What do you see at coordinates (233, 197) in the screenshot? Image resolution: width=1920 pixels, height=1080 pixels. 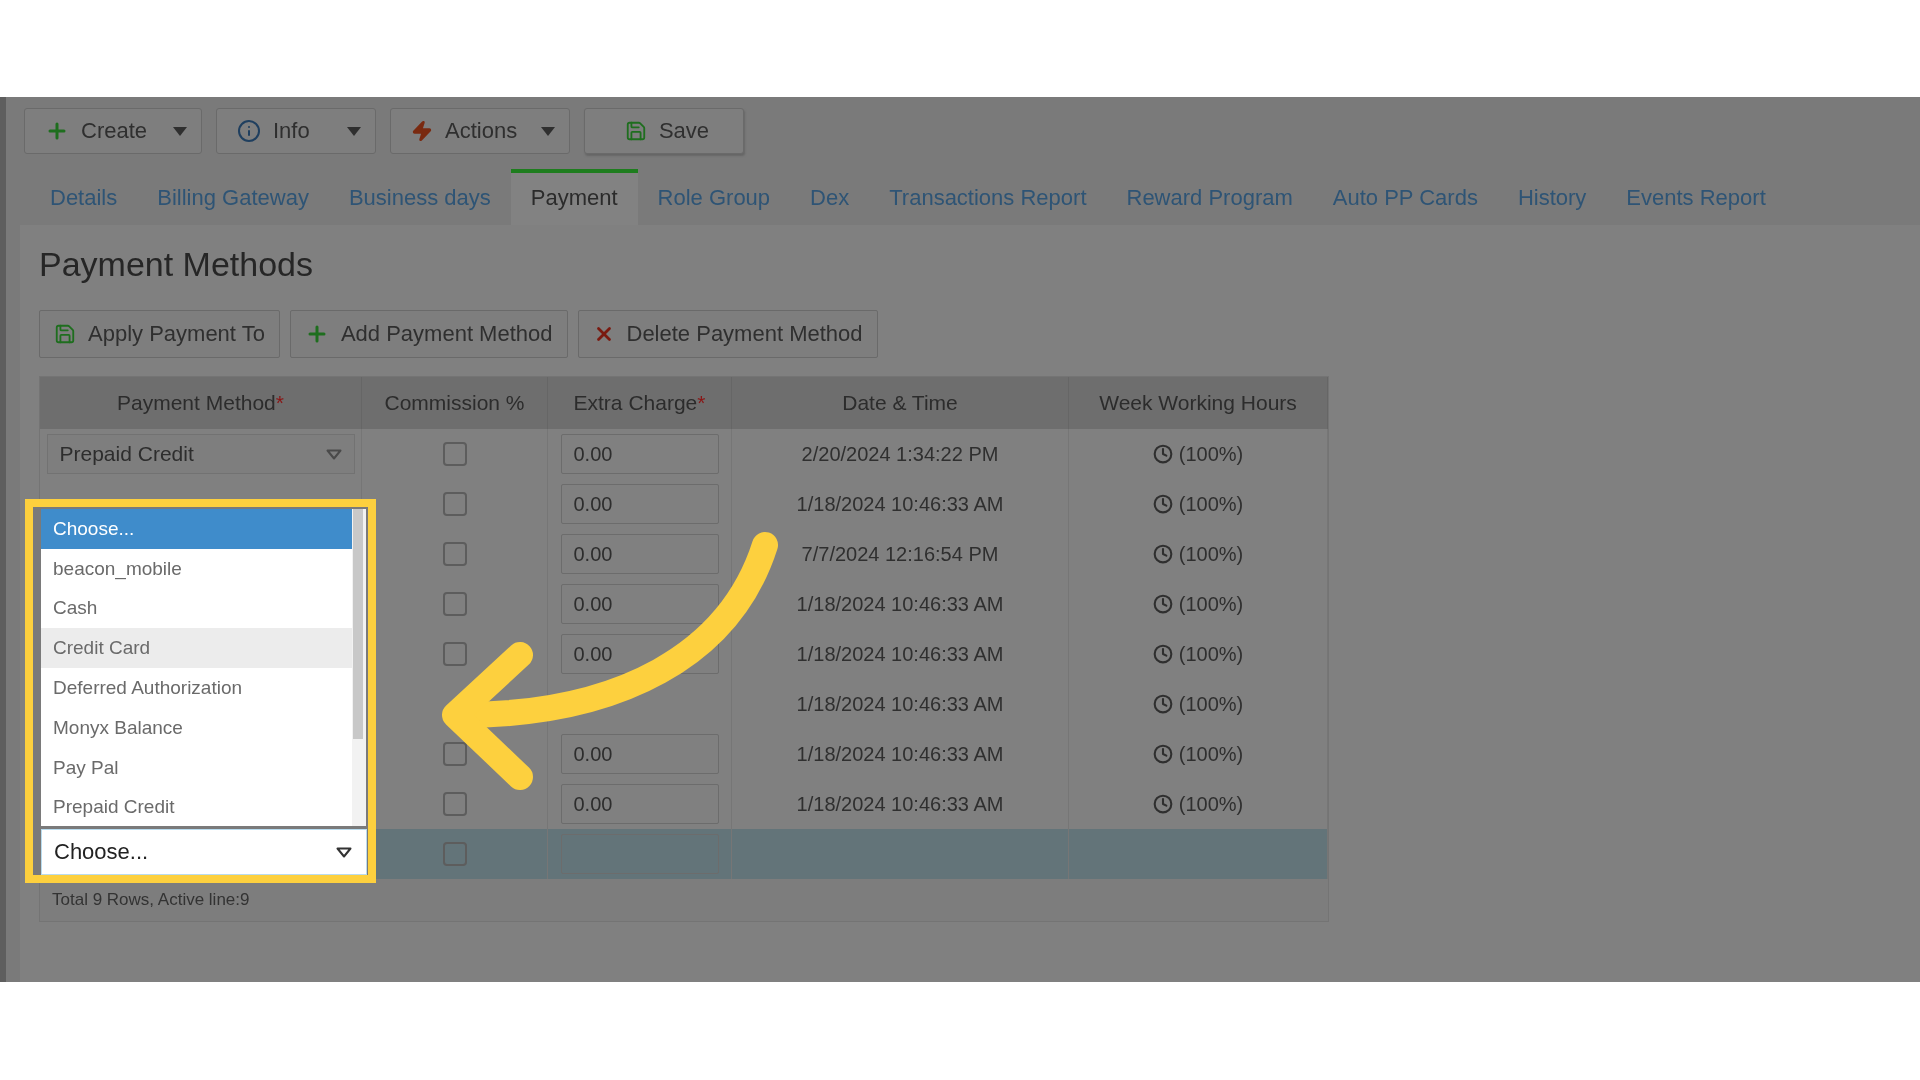 I see `tab: Billing Gateway` at bounding box center [233, 197].